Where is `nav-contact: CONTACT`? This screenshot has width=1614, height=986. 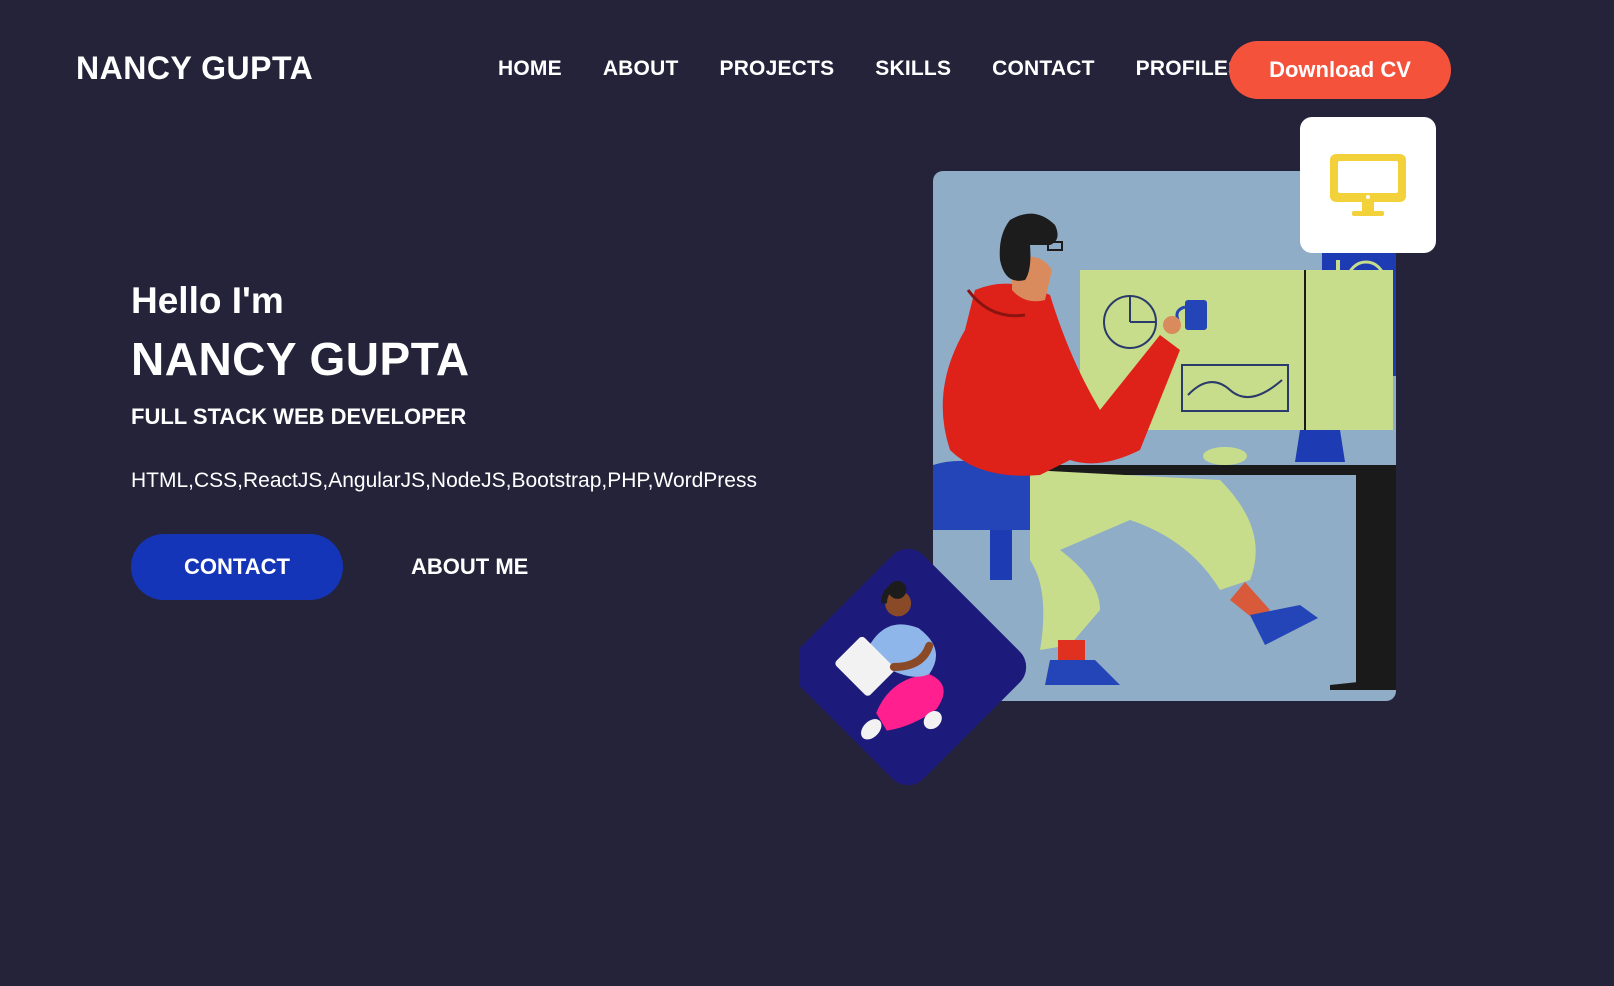 nav-contact: CONTACT is located at coordinates (1043, 69).